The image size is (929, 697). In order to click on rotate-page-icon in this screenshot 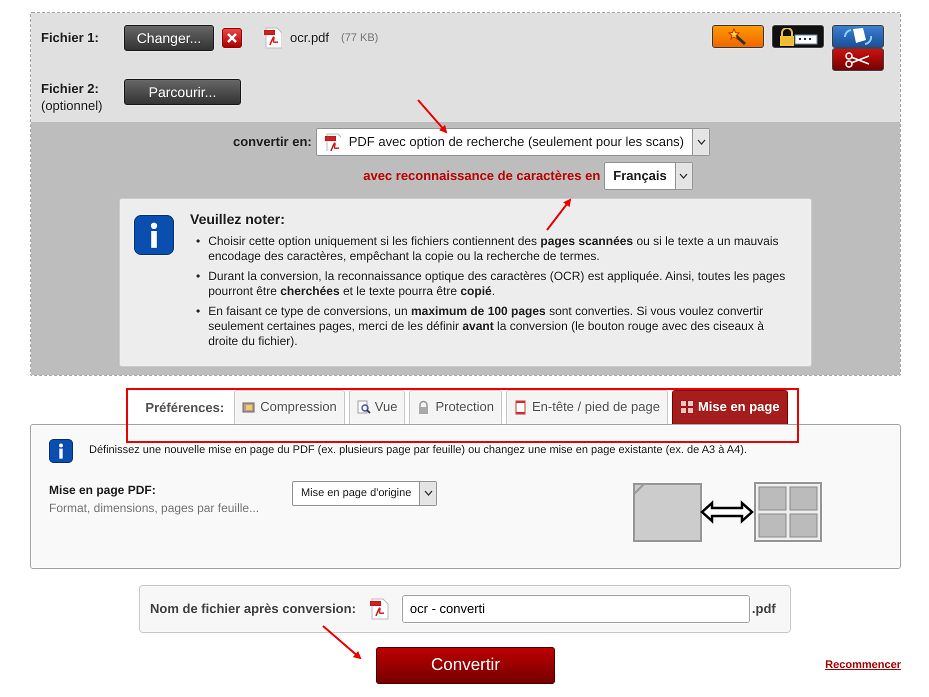, I will do `click(858, 36)`.